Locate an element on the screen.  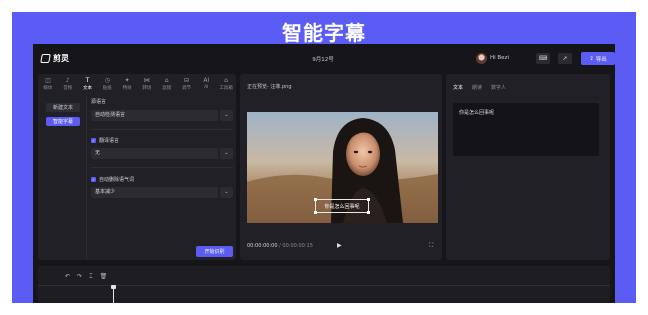
playback-time: 00:00:00:00 / 00:00:00:15 is located at coordinates (280, 246).